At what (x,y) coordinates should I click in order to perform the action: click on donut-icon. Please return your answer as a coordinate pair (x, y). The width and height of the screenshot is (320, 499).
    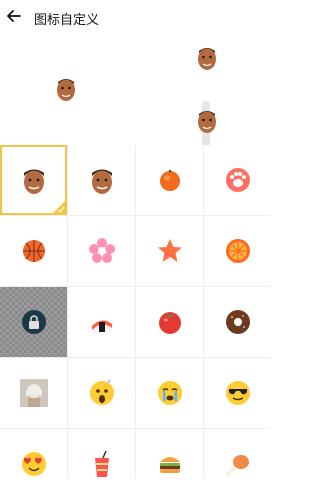
    Looking at the image, I should click on (237, 322).